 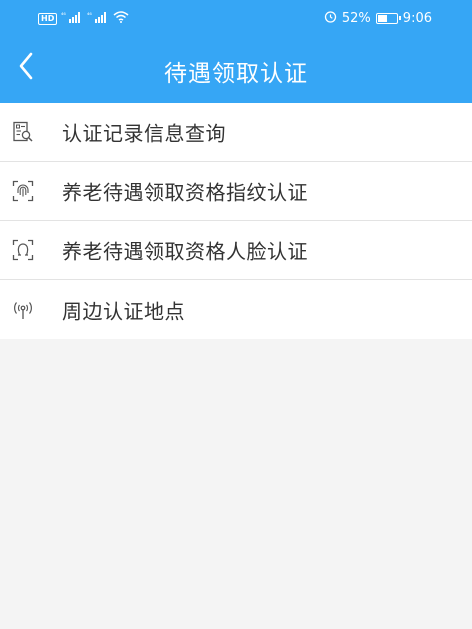 What do you see at coordinates (417, 18) in the screenshot?
I see `status-time: 9:06` at bounding box center [417, 18].